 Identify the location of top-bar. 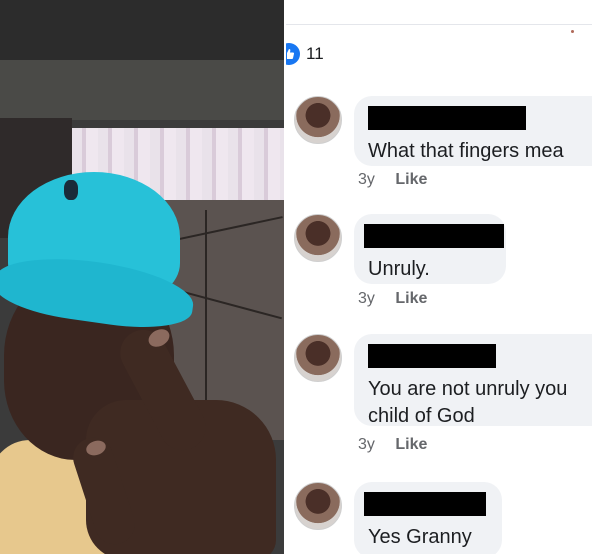
(439, 12).